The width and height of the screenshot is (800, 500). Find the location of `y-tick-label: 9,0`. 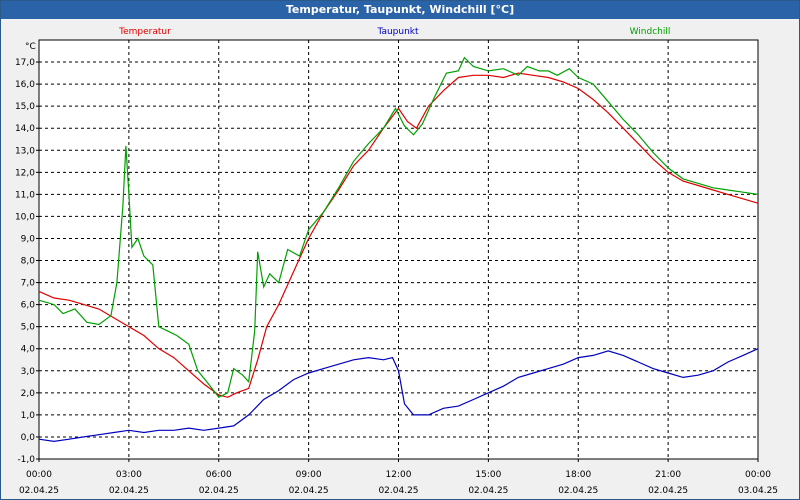

y-tick-label: 9,0 is located at coordinates (28, 239).